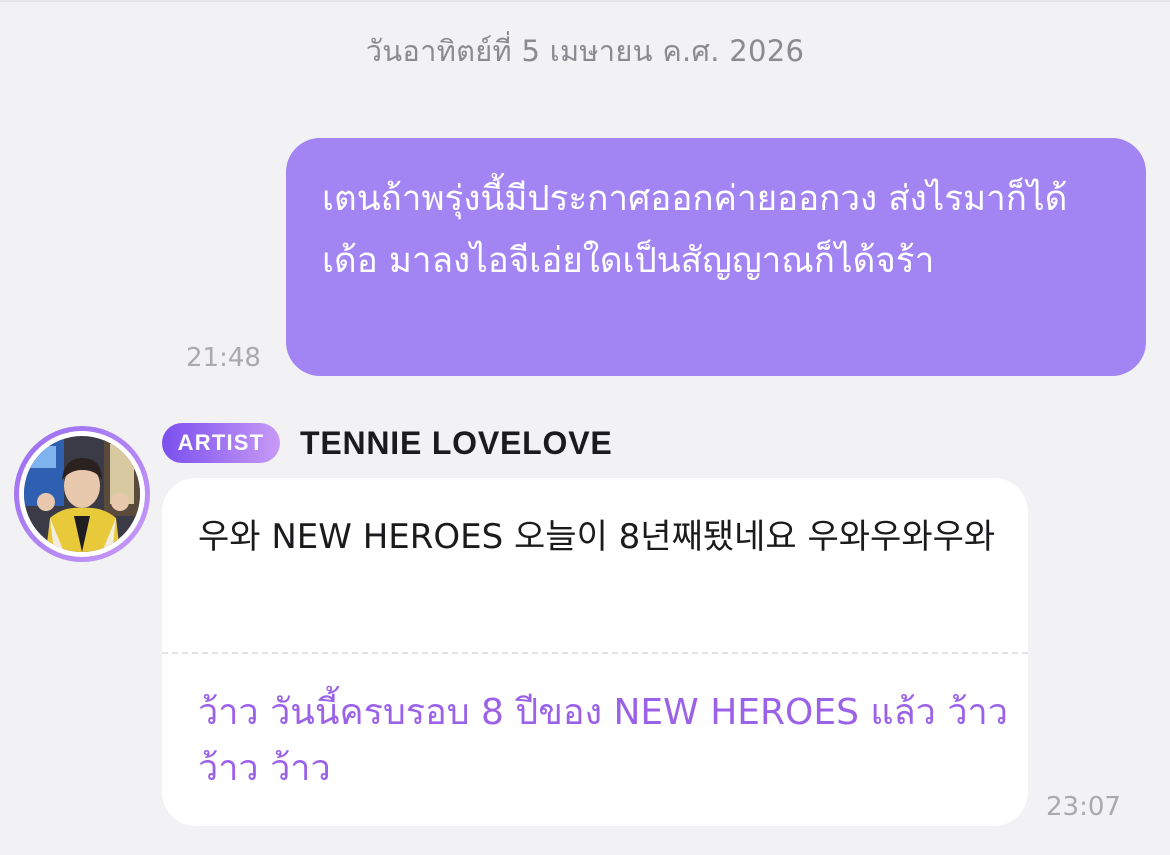 The image size is (1170, 855). I want to click on avatar-image, so click(82, 494).